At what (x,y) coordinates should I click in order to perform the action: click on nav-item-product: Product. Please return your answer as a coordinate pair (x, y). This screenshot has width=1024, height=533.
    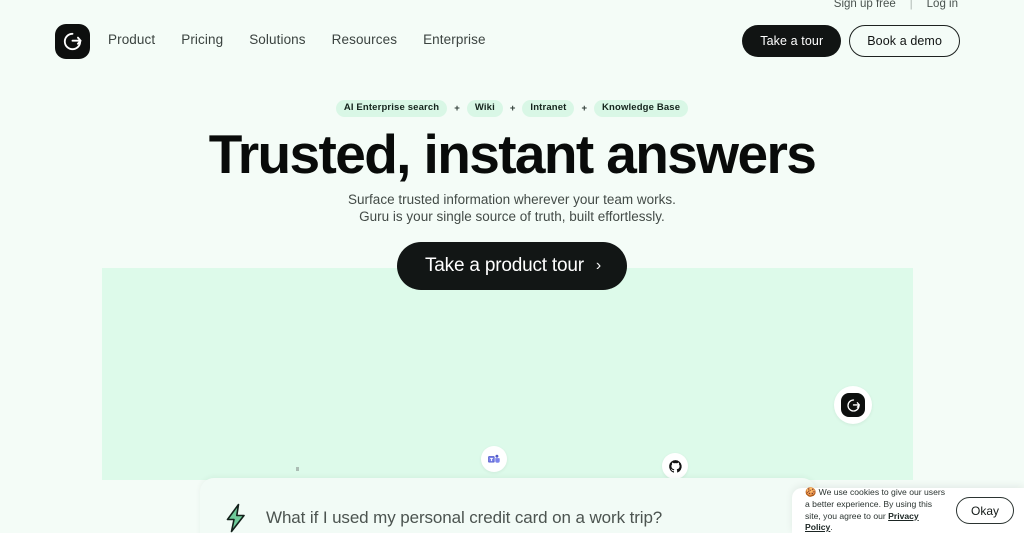
    Looking at the image, I should click on (131, 39).